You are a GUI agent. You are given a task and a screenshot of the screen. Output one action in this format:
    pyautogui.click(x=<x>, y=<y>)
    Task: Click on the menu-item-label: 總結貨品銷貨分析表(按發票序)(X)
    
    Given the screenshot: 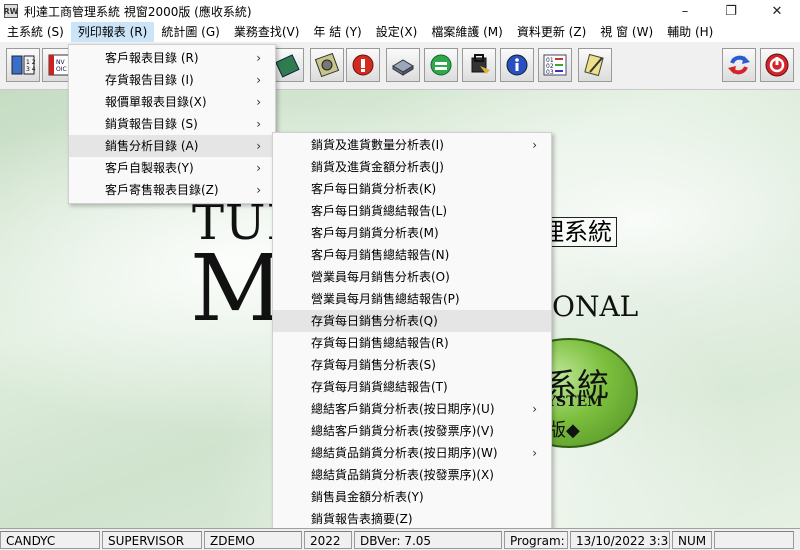 What is the action you would take?
    pyautogui.click(x=402, y=475)
    